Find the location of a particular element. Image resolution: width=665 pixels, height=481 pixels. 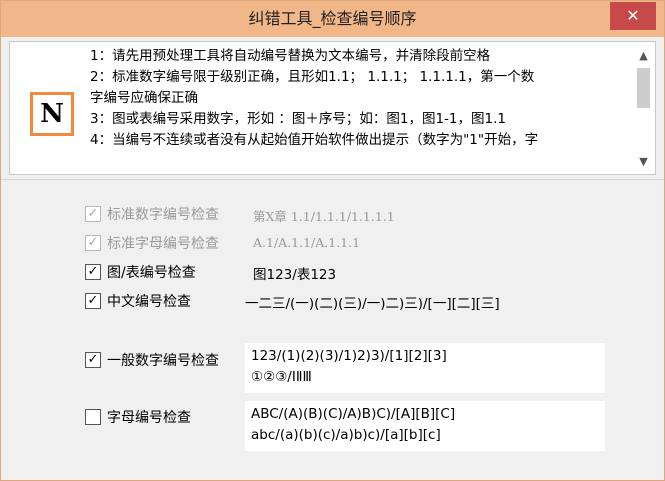

option-standard-number: ✓ 标准数字编号检查 is located at coordinates (152, 214).